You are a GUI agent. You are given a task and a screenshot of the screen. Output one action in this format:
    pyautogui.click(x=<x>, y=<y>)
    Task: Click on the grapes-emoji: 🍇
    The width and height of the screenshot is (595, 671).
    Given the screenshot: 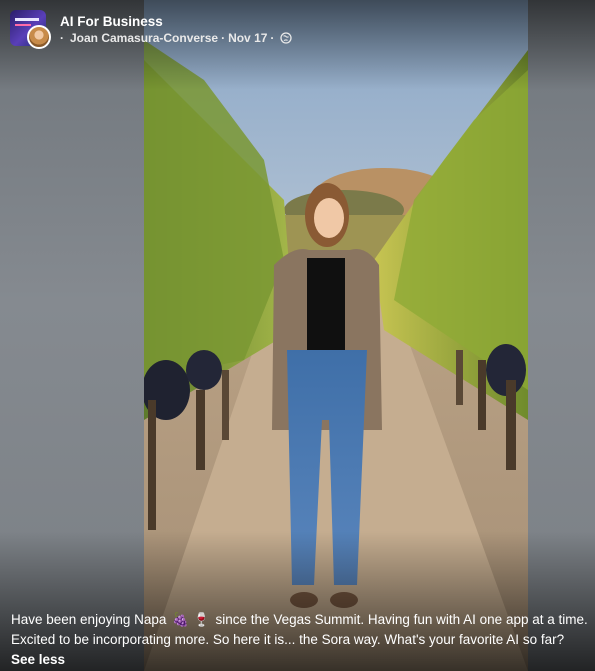 What is the action you would take?
    pyautogui.click(x=180, y=619)
    